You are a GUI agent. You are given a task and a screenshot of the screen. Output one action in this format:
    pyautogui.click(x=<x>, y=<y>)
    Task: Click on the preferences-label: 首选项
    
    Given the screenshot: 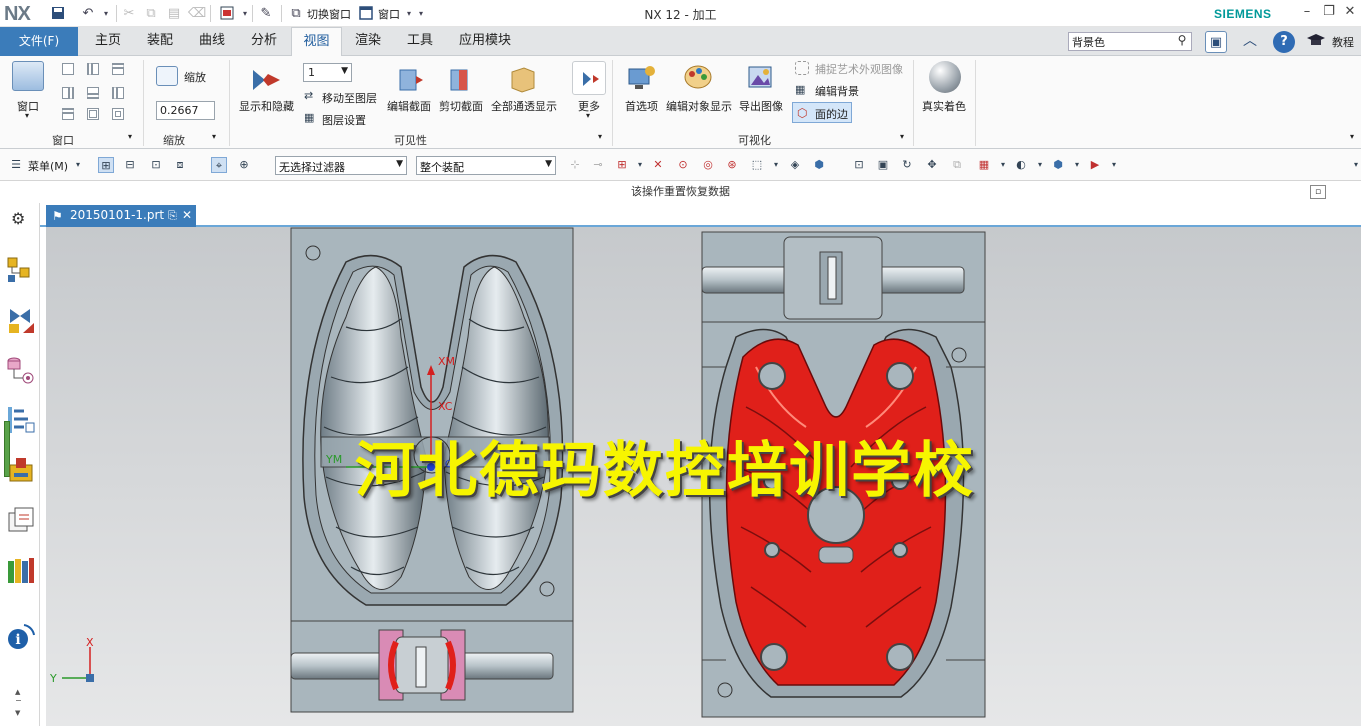 What is the action you would take?
    pyautogui.click(x=641, y=106)
    